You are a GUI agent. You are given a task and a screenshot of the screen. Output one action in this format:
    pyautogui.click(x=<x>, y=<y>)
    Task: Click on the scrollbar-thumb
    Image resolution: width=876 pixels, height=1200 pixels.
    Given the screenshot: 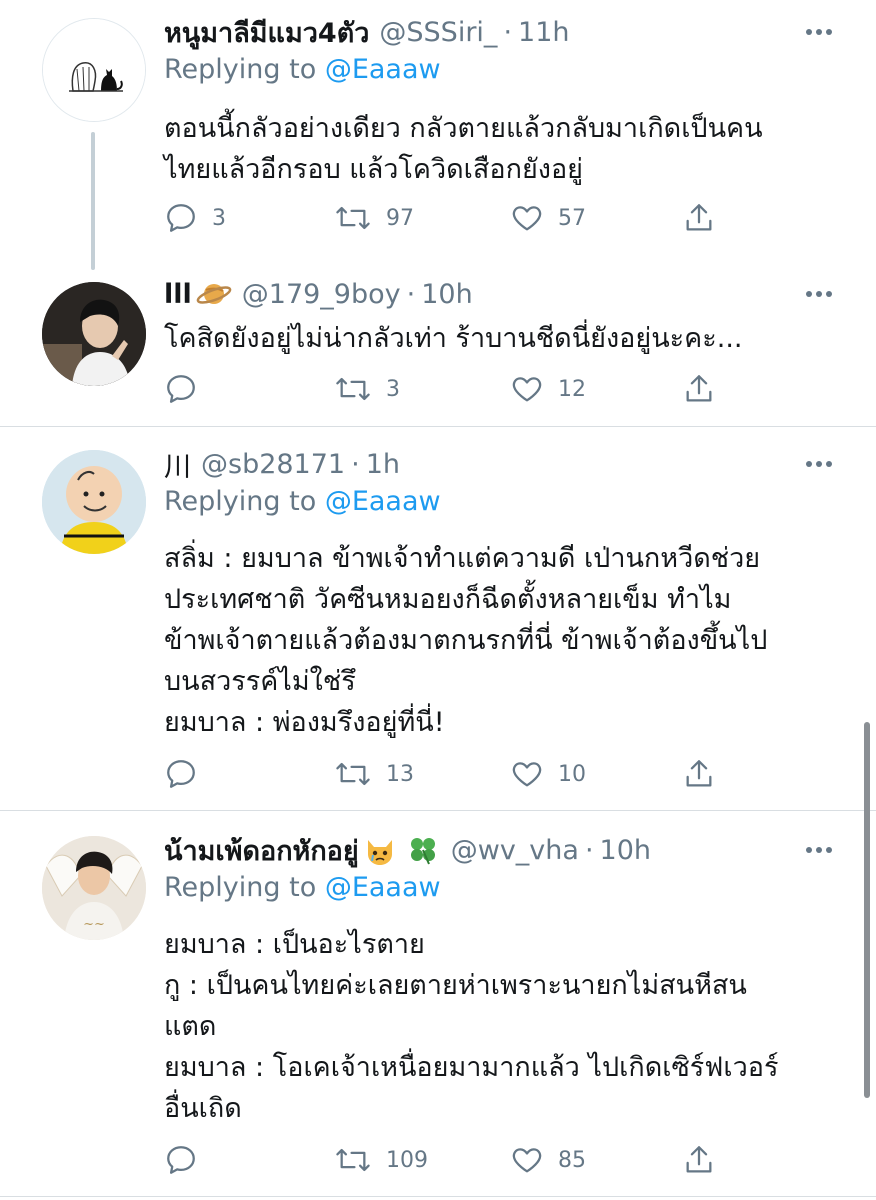 What is the action you would take?
    pyautogui.click(x=867, y=910)
    